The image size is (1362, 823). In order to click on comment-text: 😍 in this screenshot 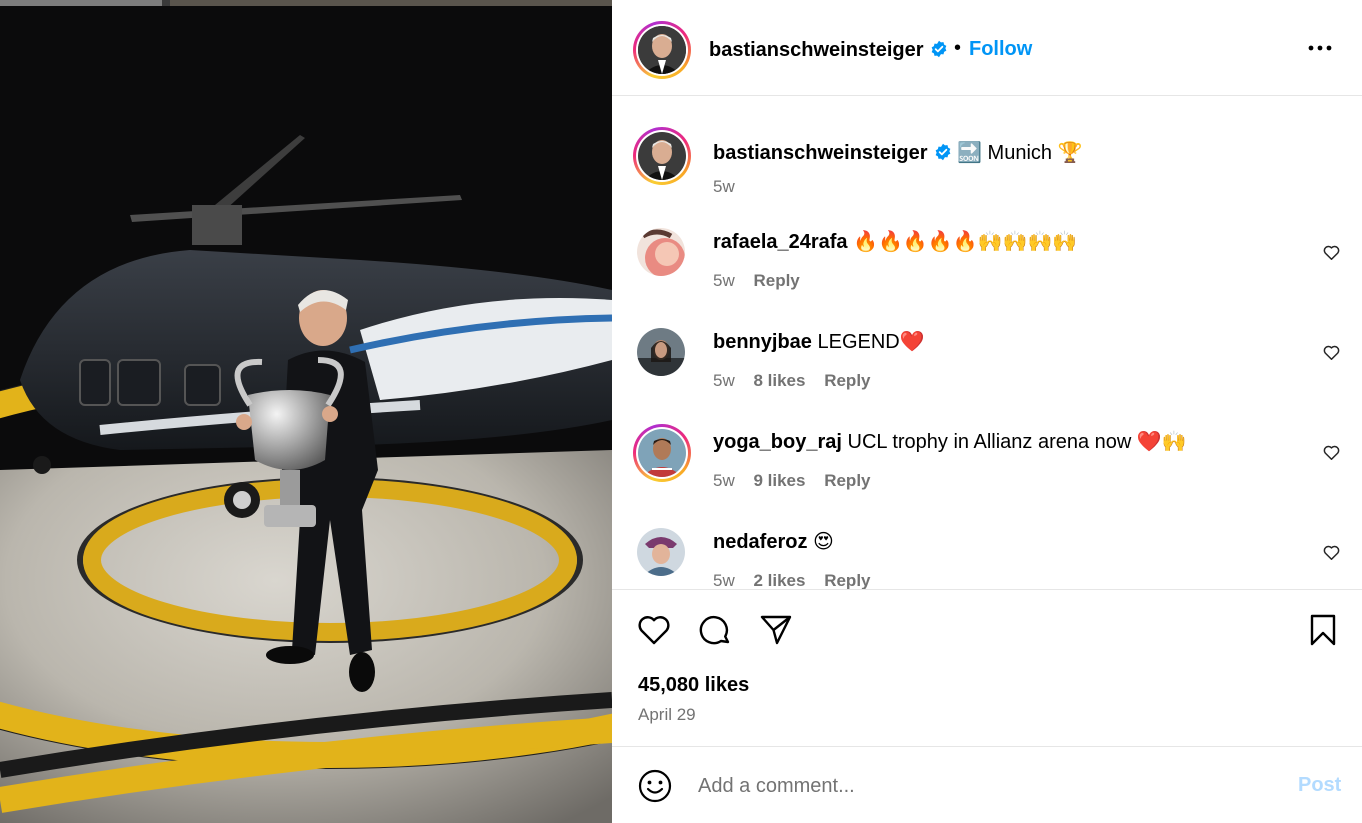, I will do `click(823, 542)`.